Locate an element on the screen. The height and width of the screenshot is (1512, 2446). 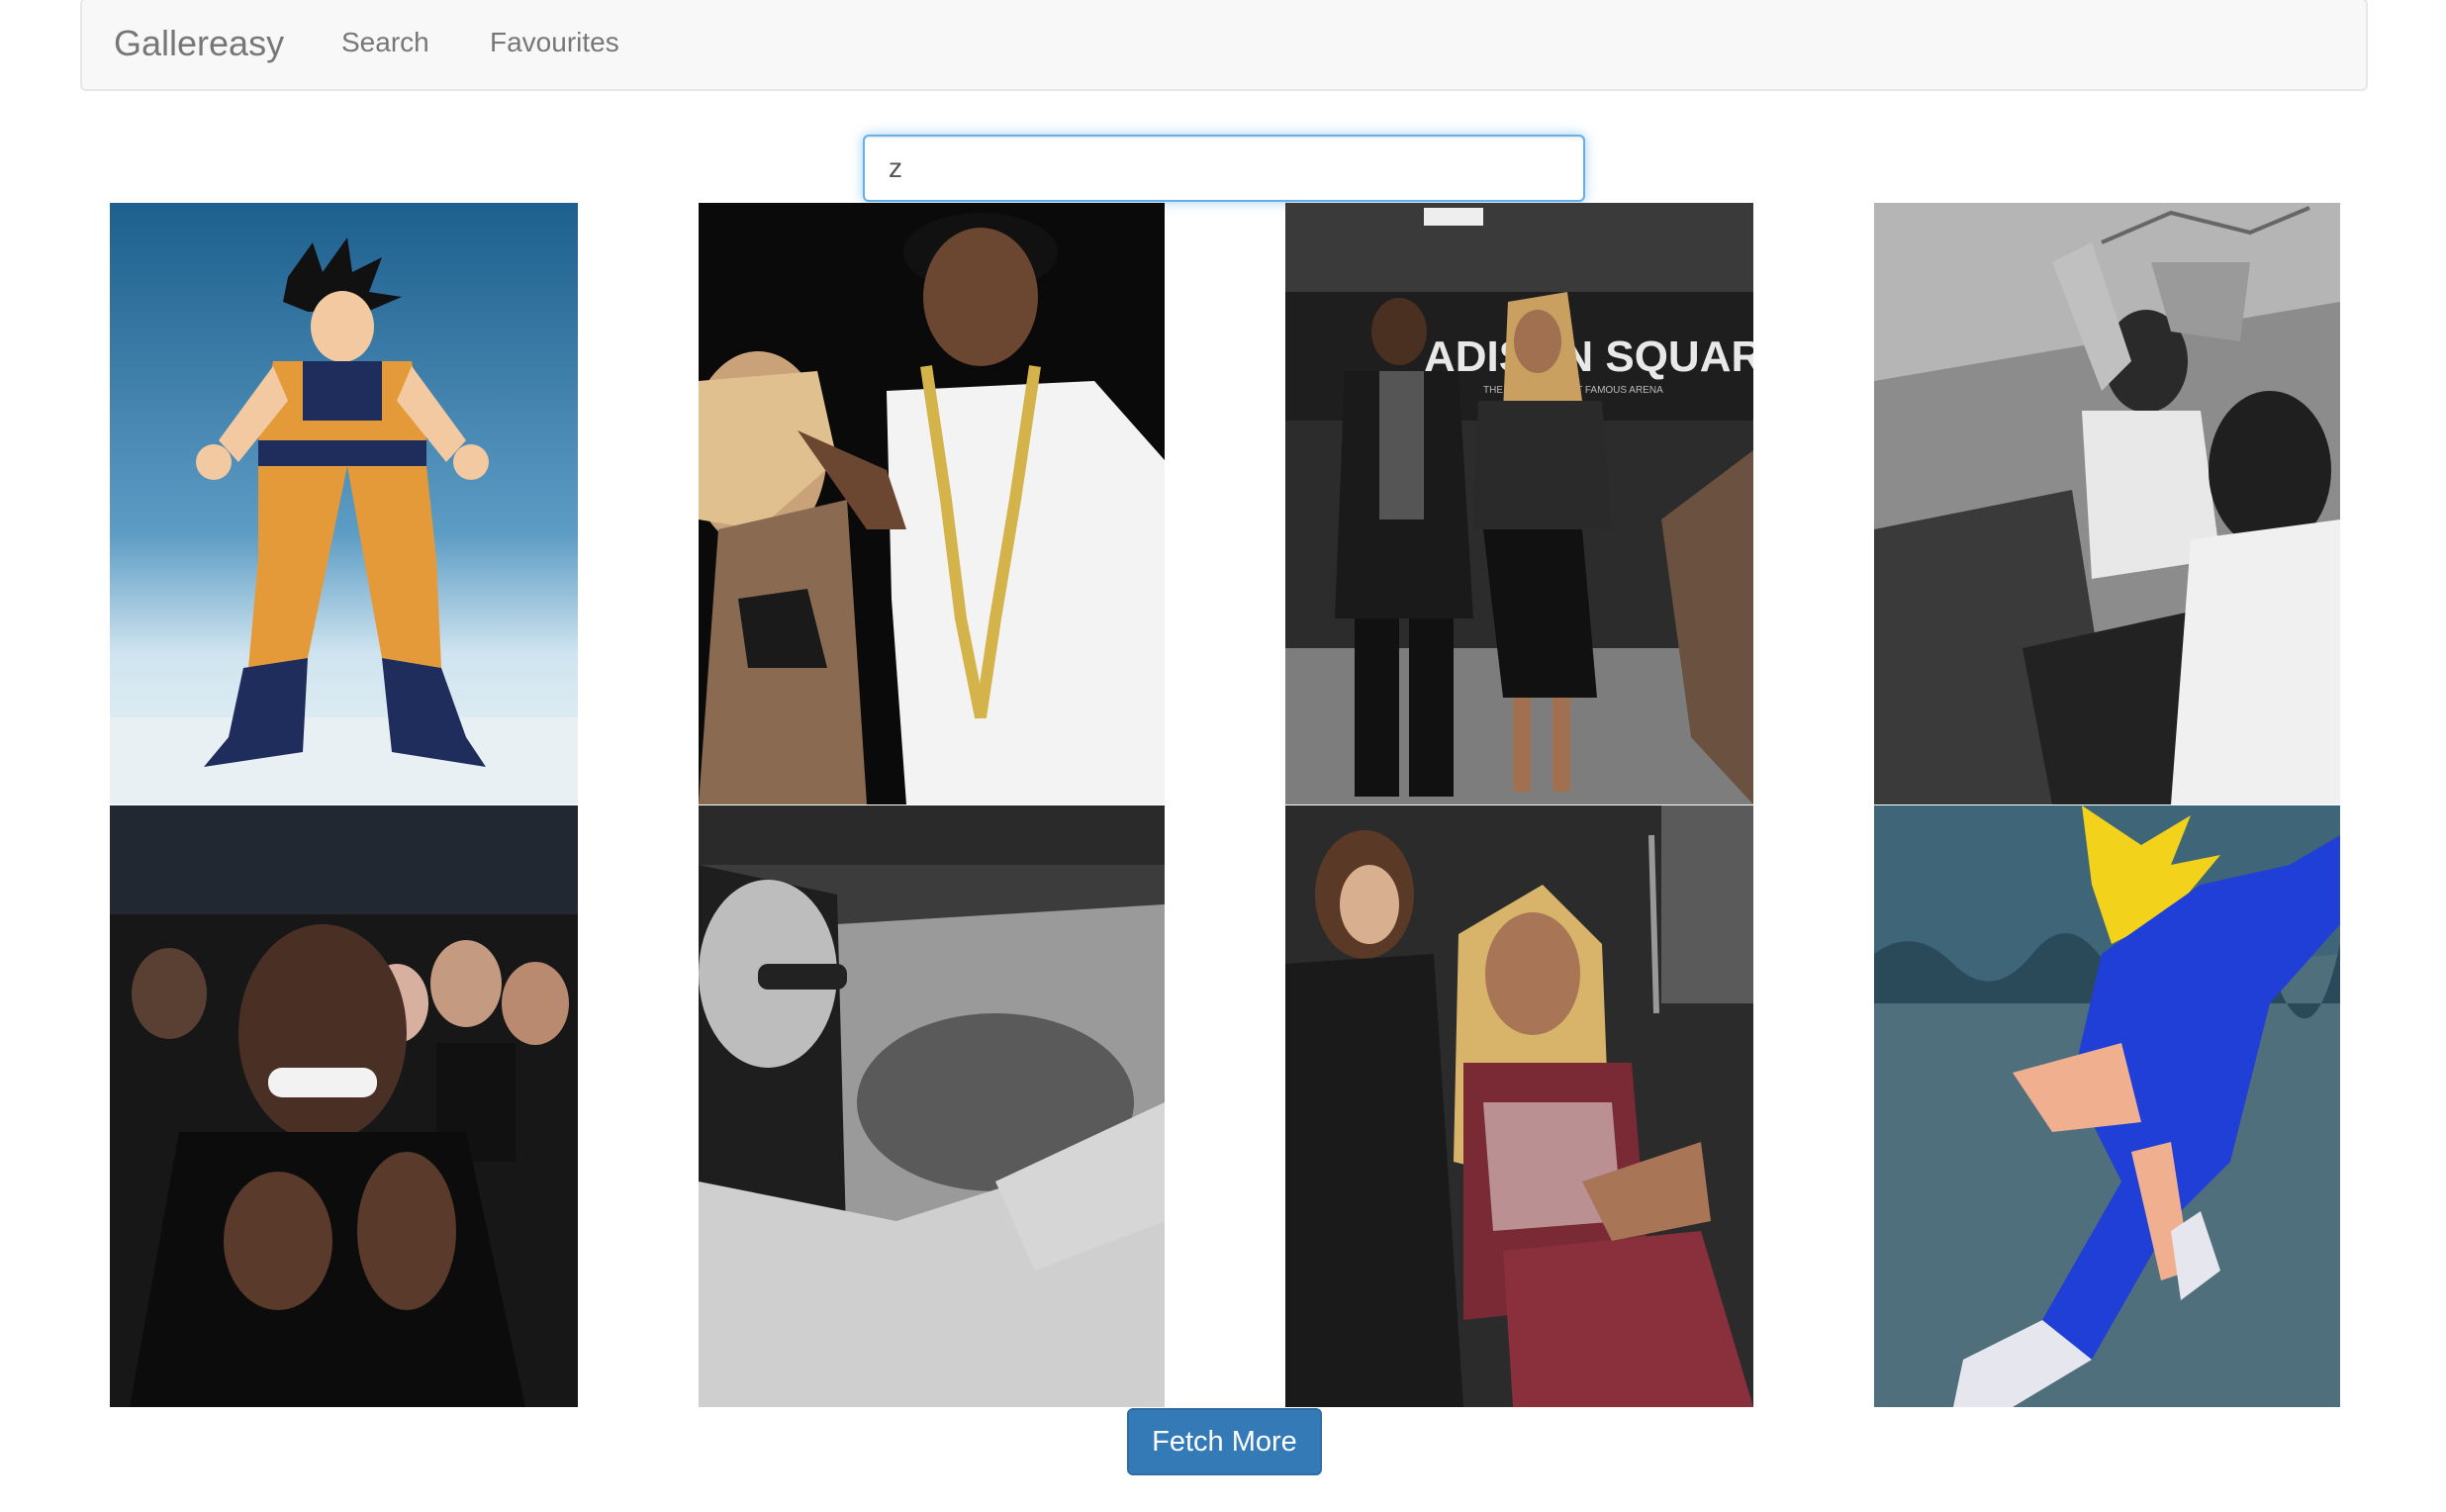
search-input is located at coordinates (1224, 169).